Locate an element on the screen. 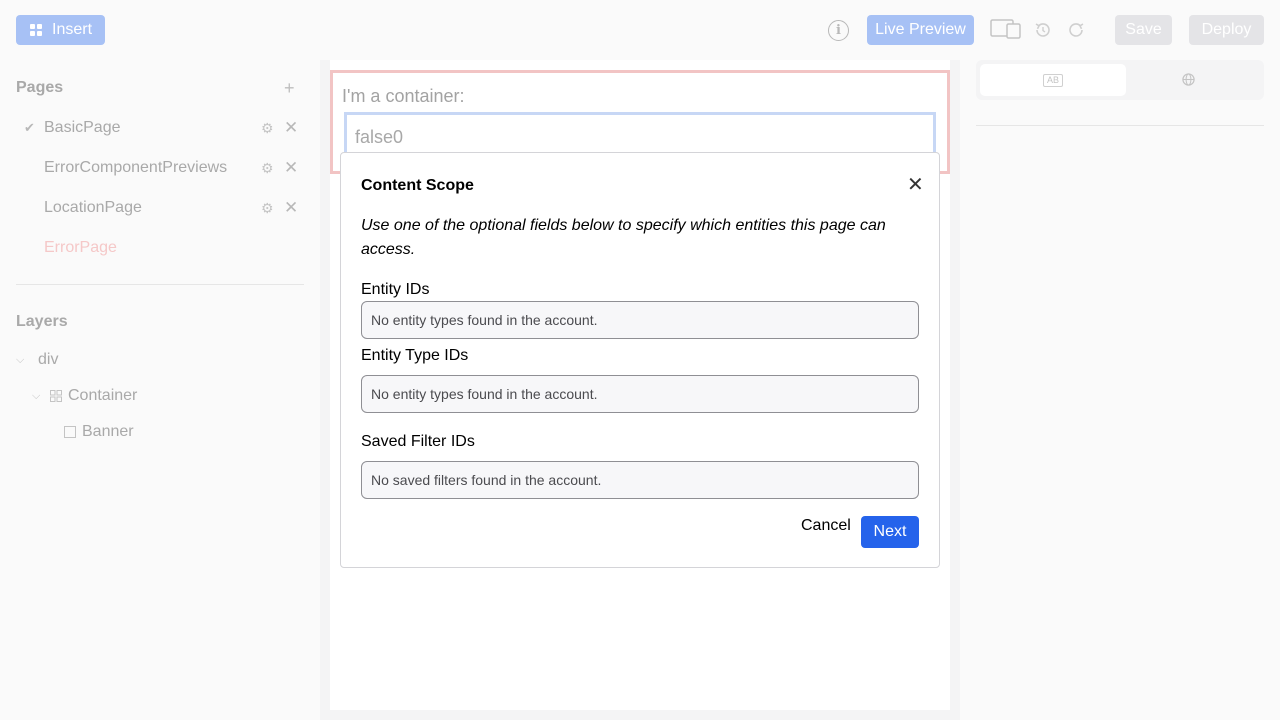 Image resolution: width=1280 pixels, height=720 pixels. redo-icon is located at coordinates (1076, 30).